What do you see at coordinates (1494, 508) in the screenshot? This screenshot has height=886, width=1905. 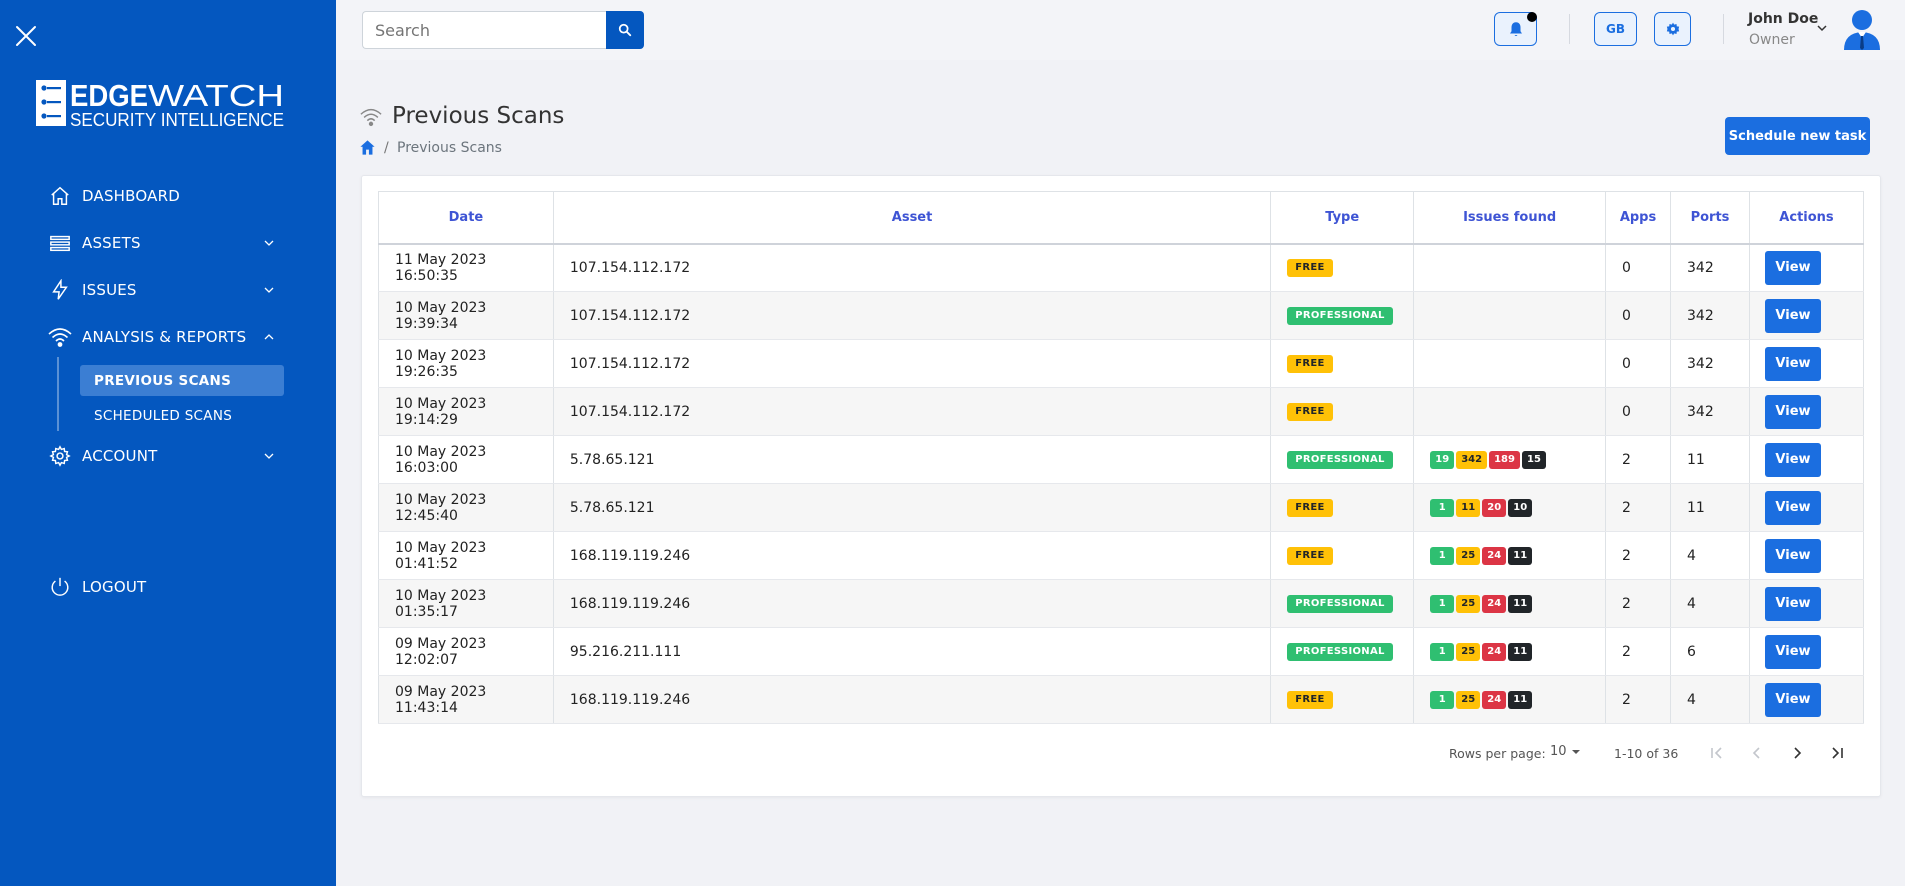 I see `issue-count-badge: 20` at bounding box center [1494, 508].